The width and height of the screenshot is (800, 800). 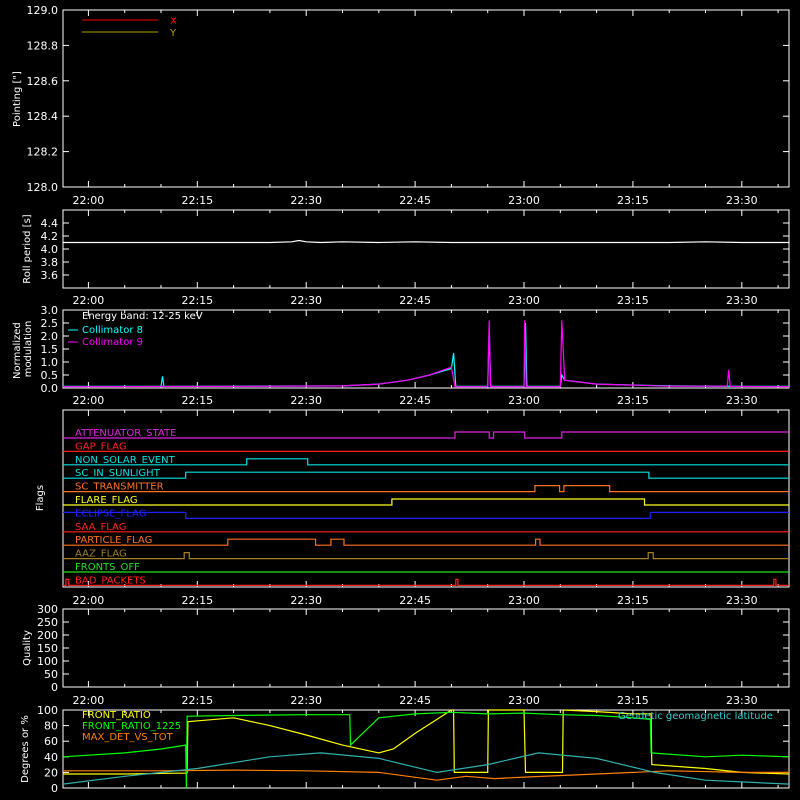 I want to click on flag-label: NON_SOLAR_EVENT, so click(x=125, y=460).